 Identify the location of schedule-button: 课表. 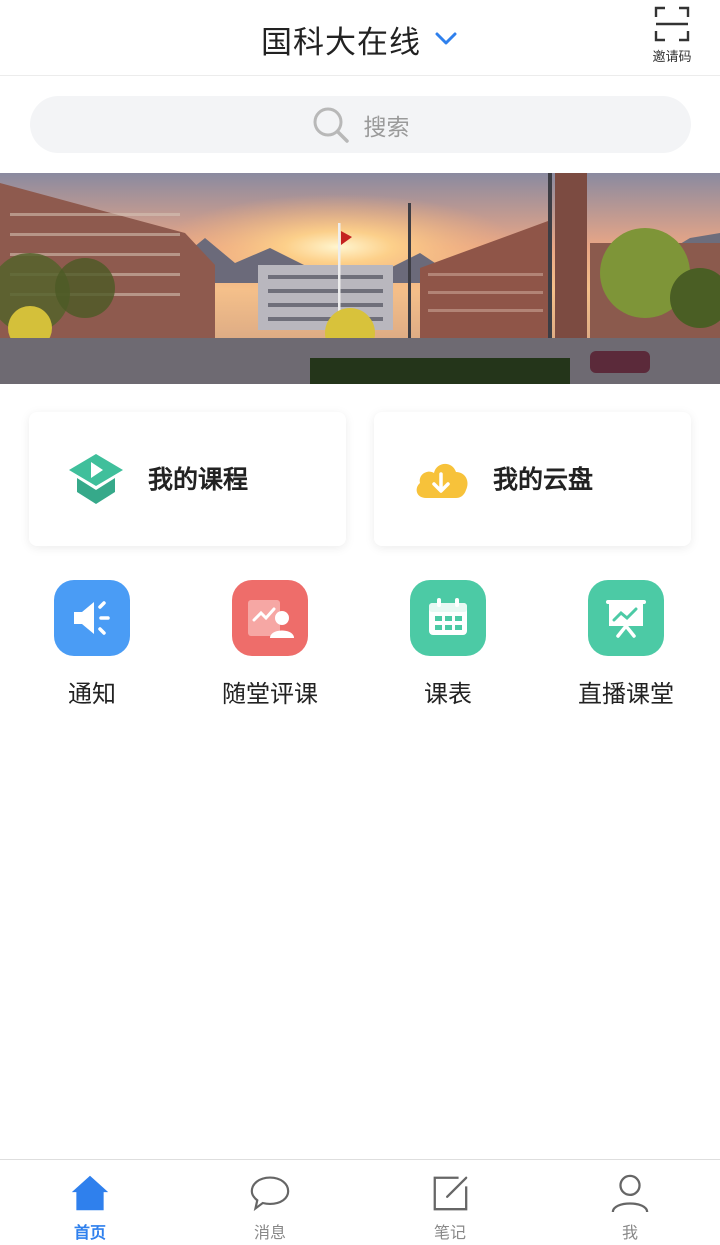
(448, 645).